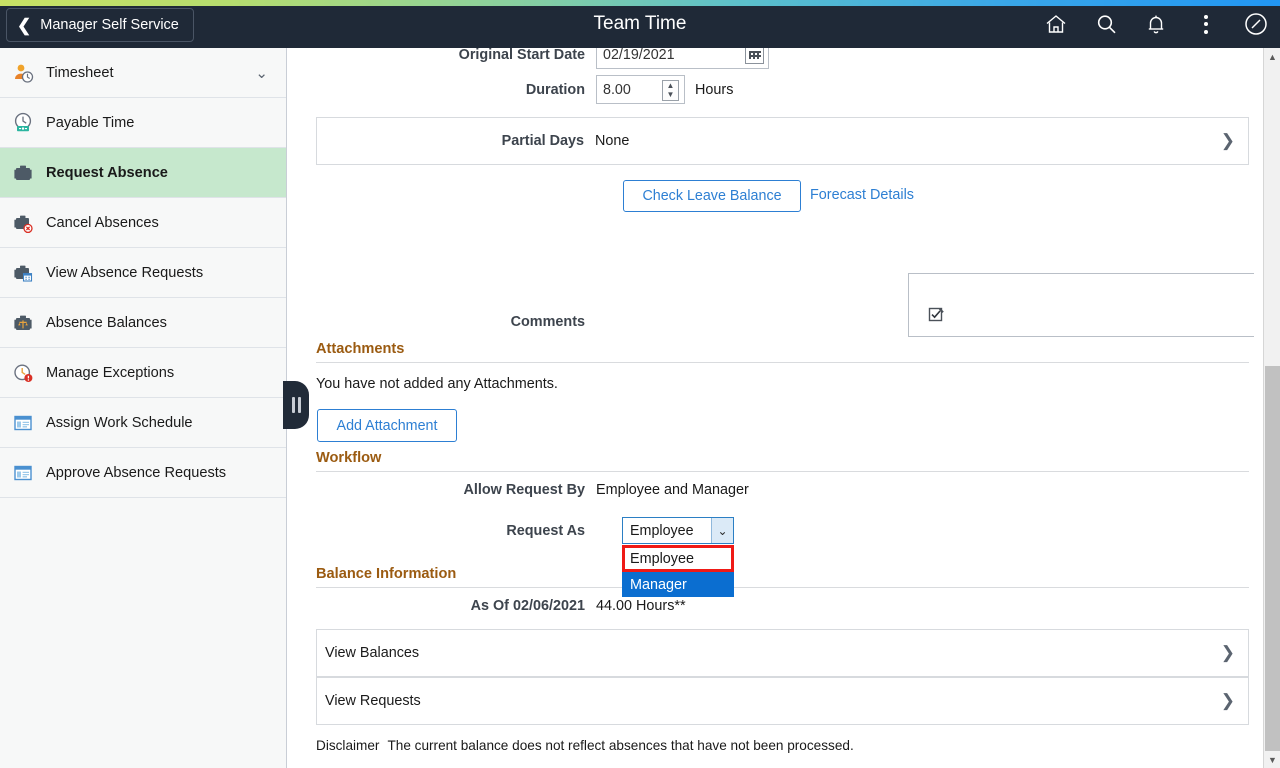 The width and height of the screenshot is (1280, 768). What do you see at coordinates (640, 89) in the screenshot?
I see `duration-input: 8.00 ▲ ▼` at bounding box center [640, 89].